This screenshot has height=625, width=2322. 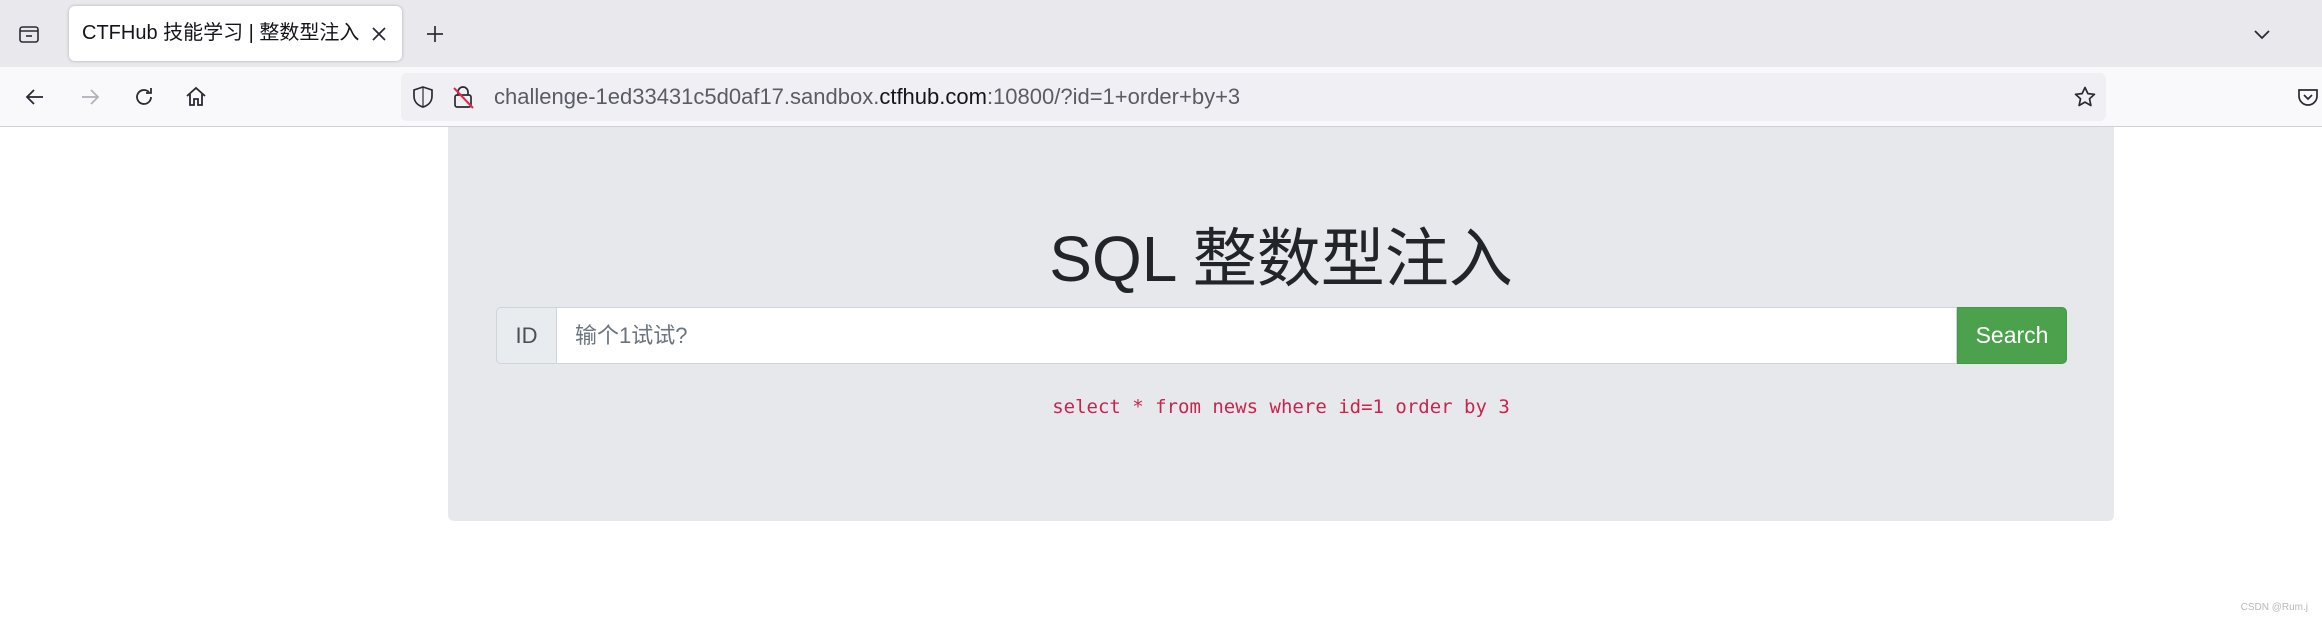 I want to click on folder-tab-icon, so click(x=29, y=34).